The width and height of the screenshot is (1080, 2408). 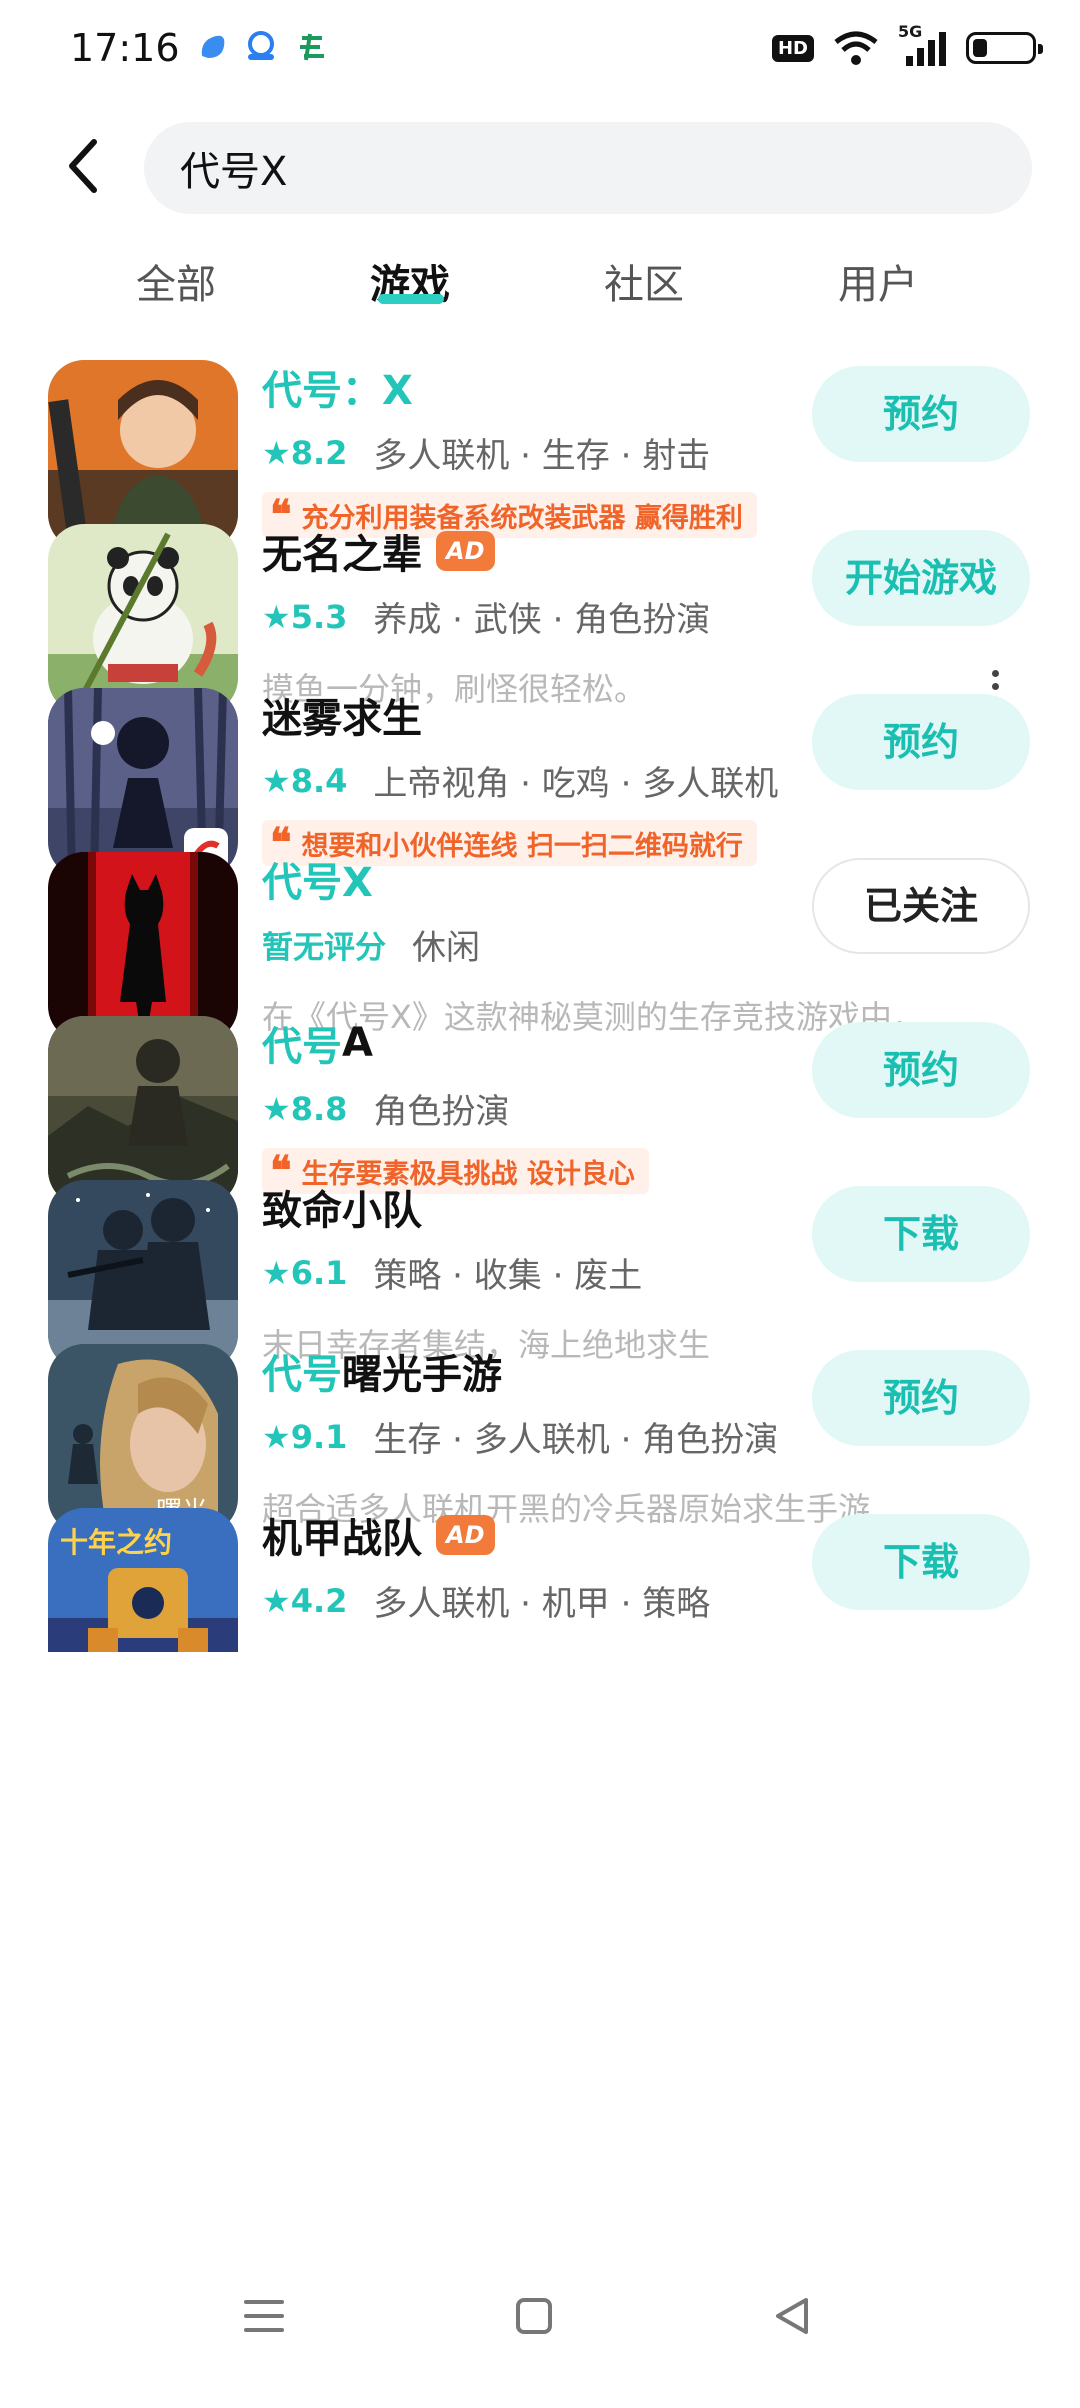 What do you see at coordinates (921, 906) in the screenshot?
I see `followed-button: 已关注` at bounding box center [921, 906].